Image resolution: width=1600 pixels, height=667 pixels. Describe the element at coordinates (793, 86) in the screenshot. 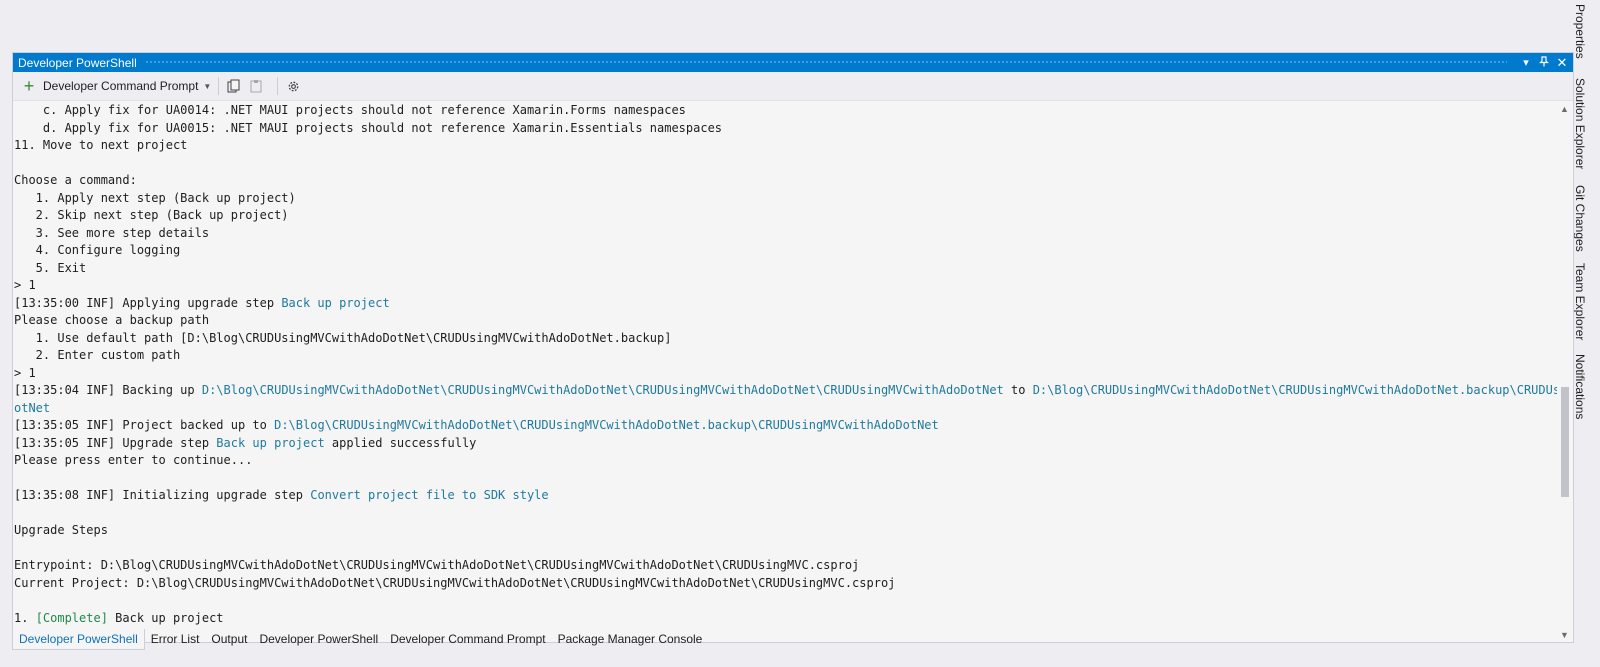

I see `terminal-toolbar: + Developer Command Prompt ▼` at that location.